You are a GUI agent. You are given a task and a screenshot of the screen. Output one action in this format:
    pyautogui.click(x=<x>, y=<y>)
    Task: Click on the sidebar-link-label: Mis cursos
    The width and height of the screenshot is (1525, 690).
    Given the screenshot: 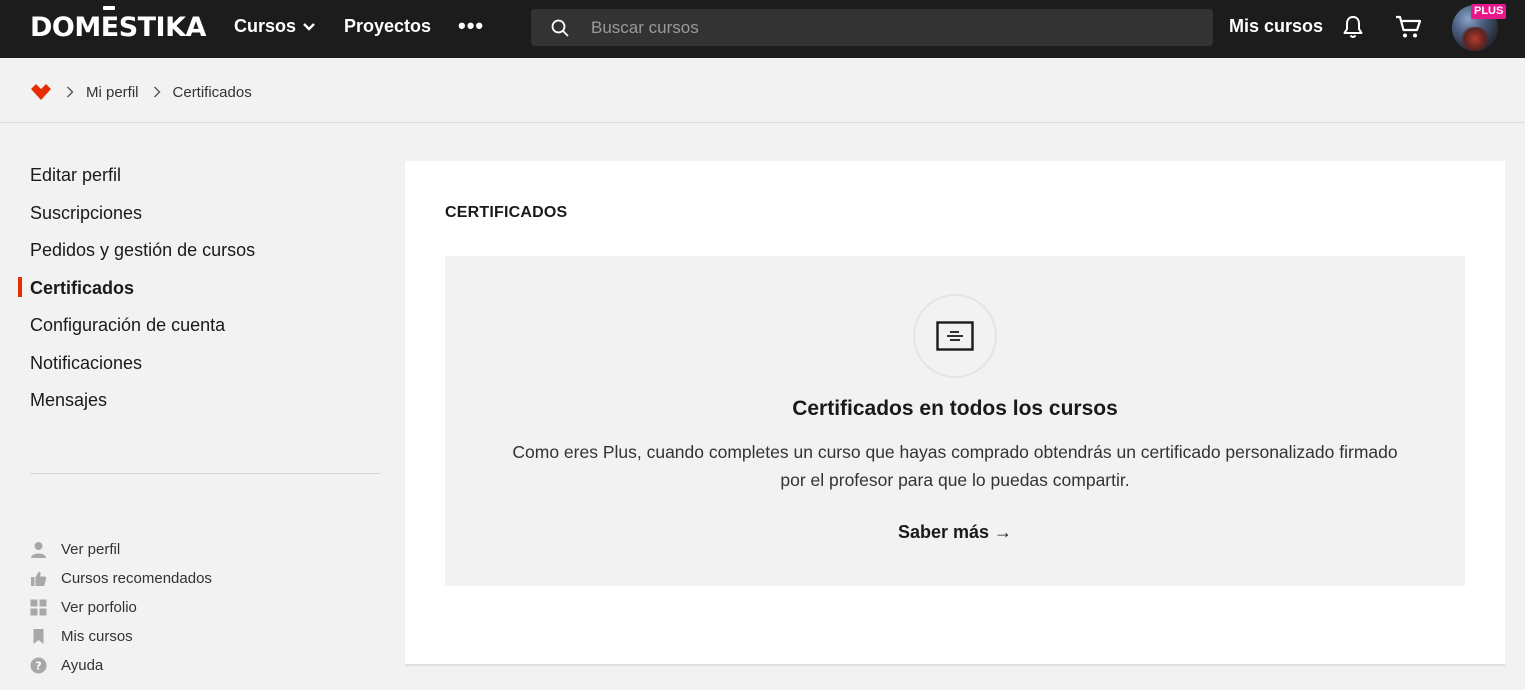 What is the action you would take?
    pyautogui.click(x=97, y=636)
    